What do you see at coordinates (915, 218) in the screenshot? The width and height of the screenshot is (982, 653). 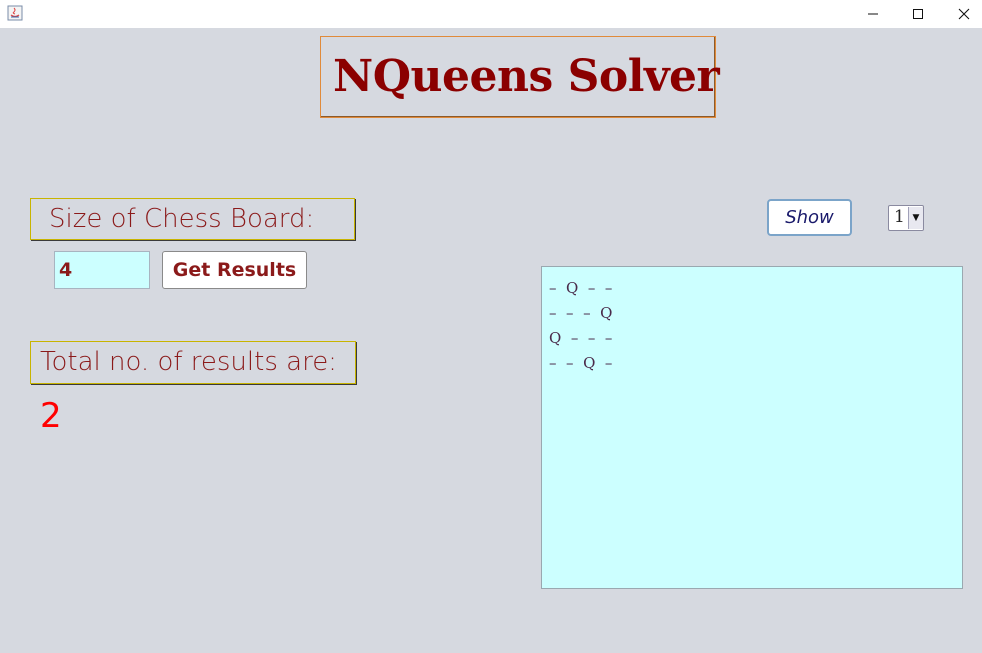 I see `chevron-down-icon: ▼` at bounding box center [915, 218].